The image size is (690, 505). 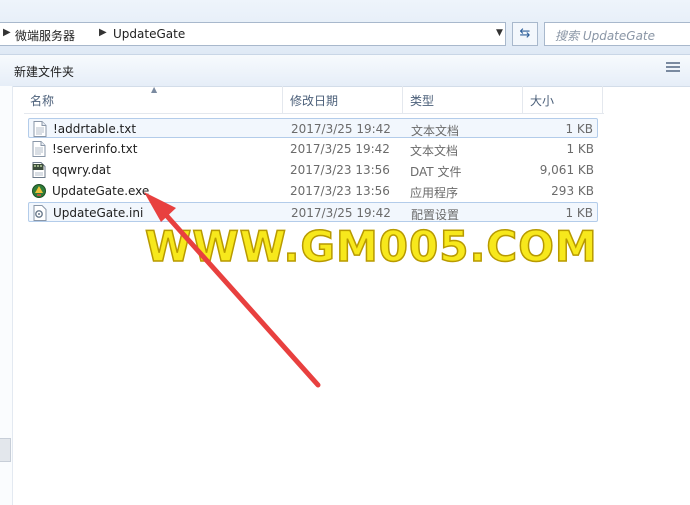 I want to click on file-row: !addrtable.txt 2017/3/25 19:42 文本文档 1 KB, so click(x=313, y=128).